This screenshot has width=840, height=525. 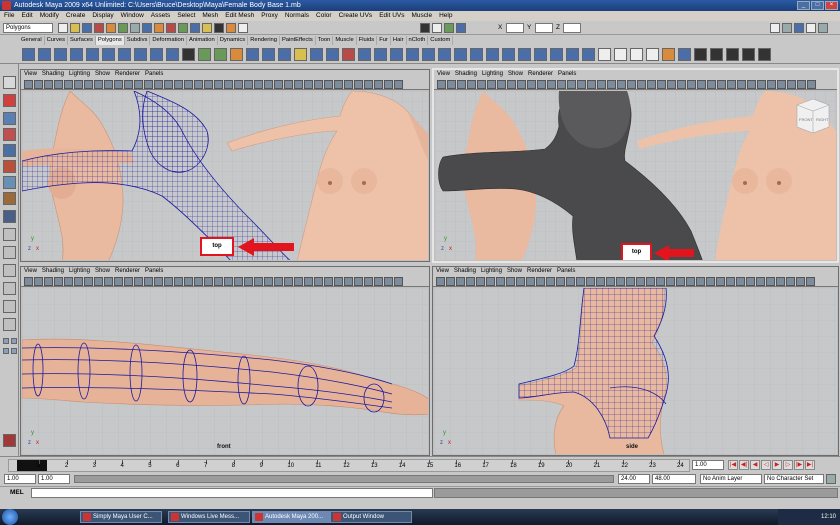 I want to click on viewcube-front-label: FRONT, so click(x=806, y=119).